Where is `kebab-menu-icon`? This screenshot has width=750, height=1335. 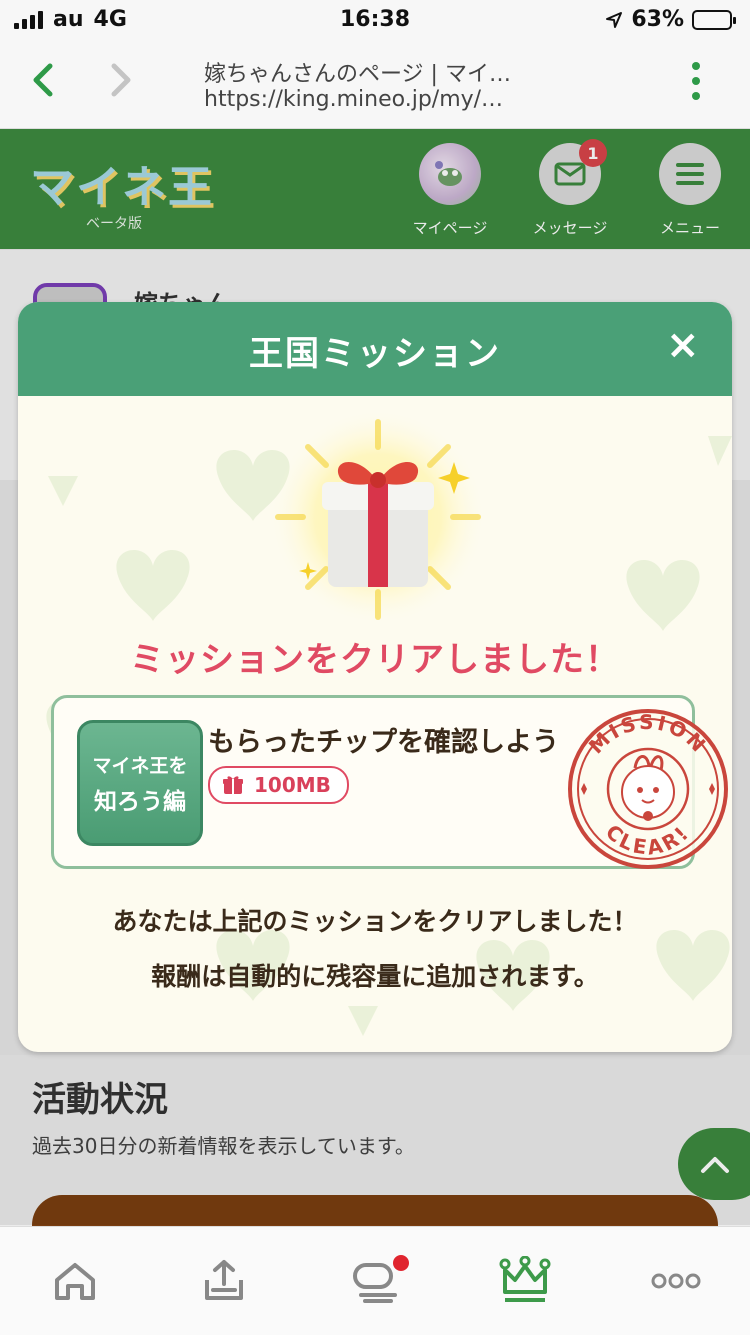
kebab-menu-icon is located at coordinates (696, 81).